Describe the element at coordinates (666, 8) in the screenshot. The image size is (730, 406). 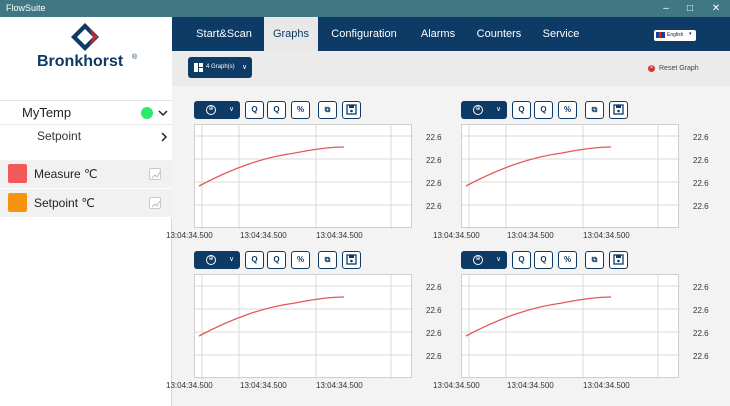
I see `minimize-button: –` at that location.